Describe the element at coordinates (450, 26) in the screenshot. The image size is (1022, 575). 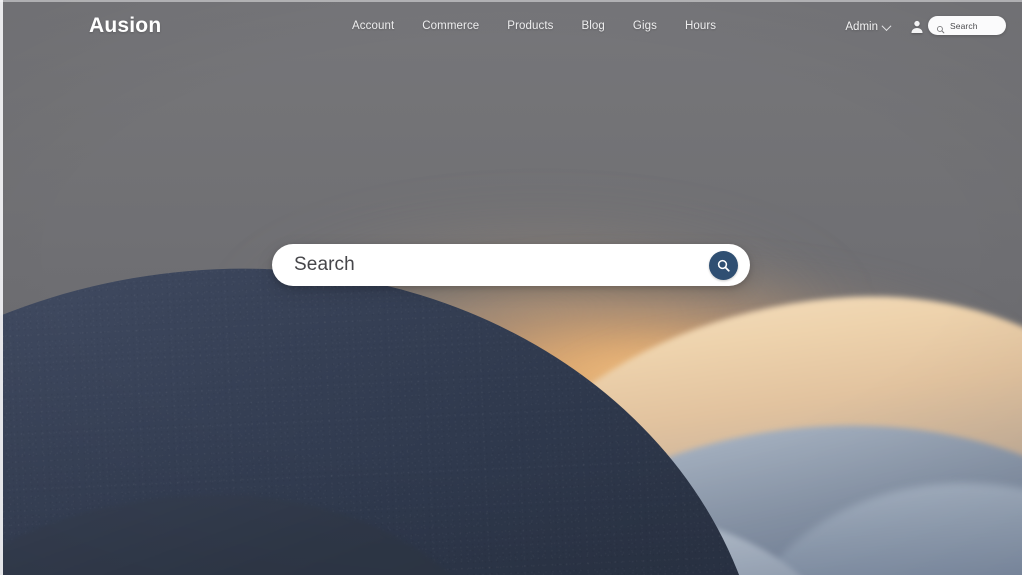
I see `nav-item-commerce: Commerce` at that location.